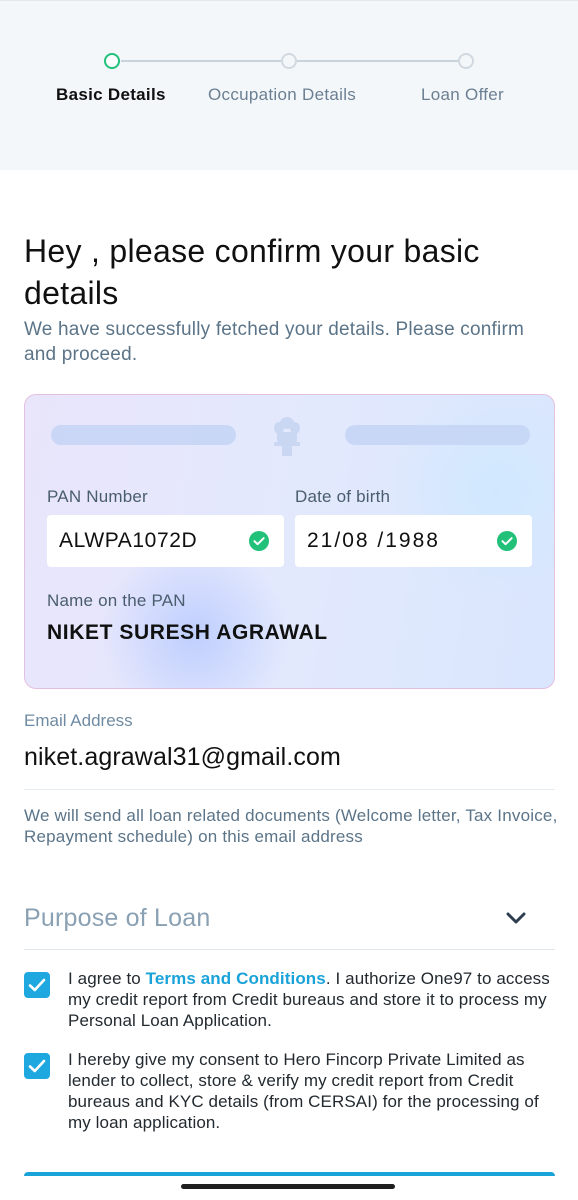  I want to click on pan-number-value: ALWPA1072D, so click(128, 540).